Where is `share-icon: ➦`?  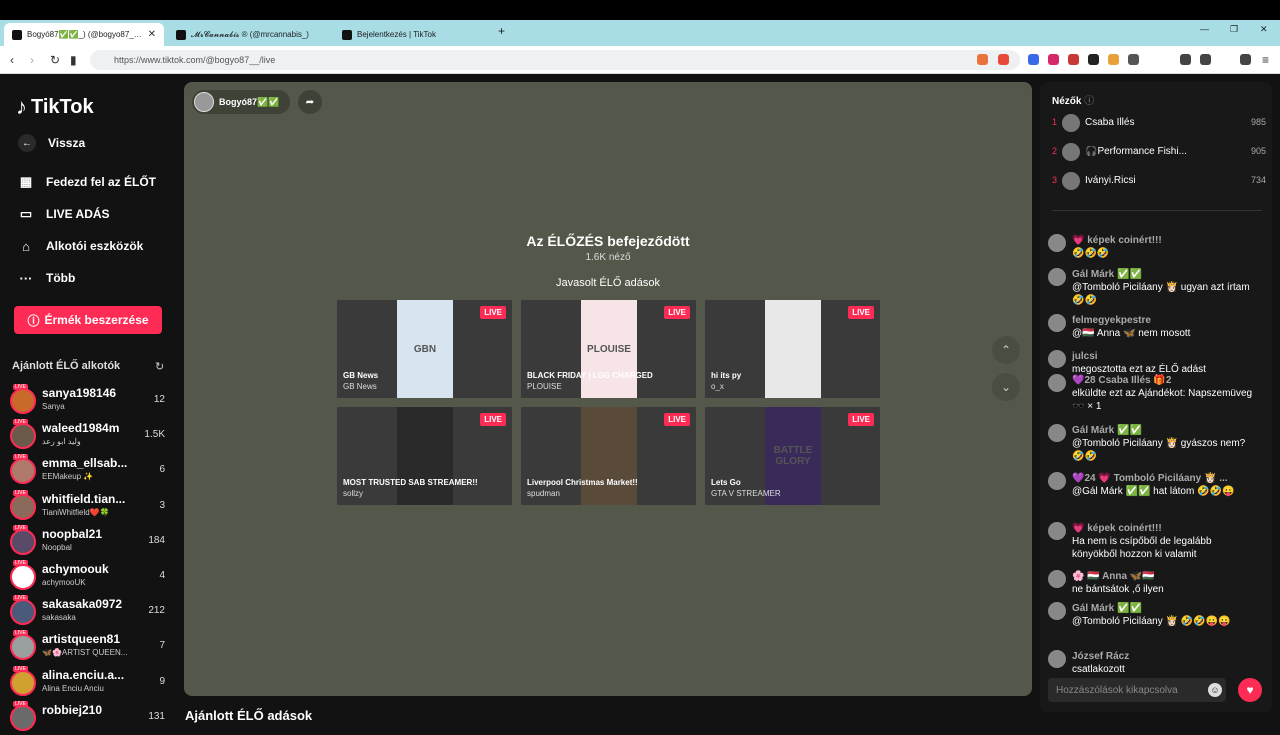 share-icon: ➦ is located at coordinates (310, 102).